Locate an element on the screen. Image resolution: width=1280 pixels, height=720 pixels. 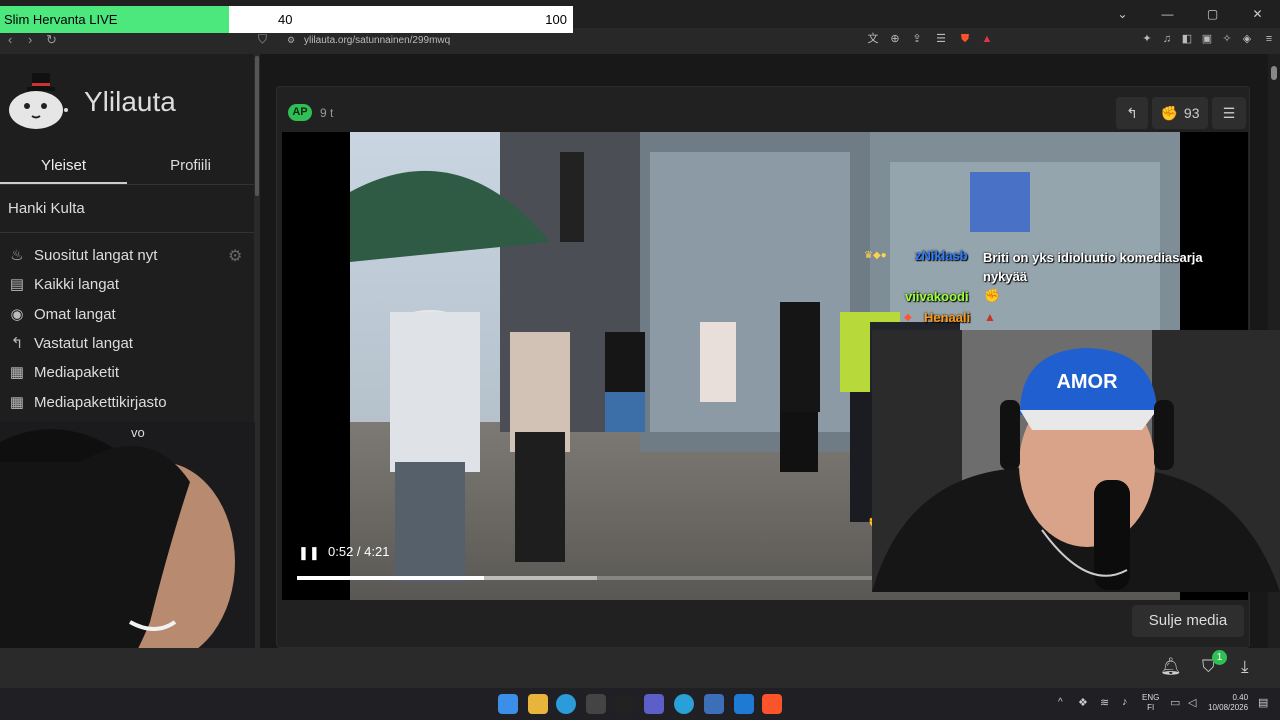
reply-button: ↰ is located at coordinates (1132, 113).